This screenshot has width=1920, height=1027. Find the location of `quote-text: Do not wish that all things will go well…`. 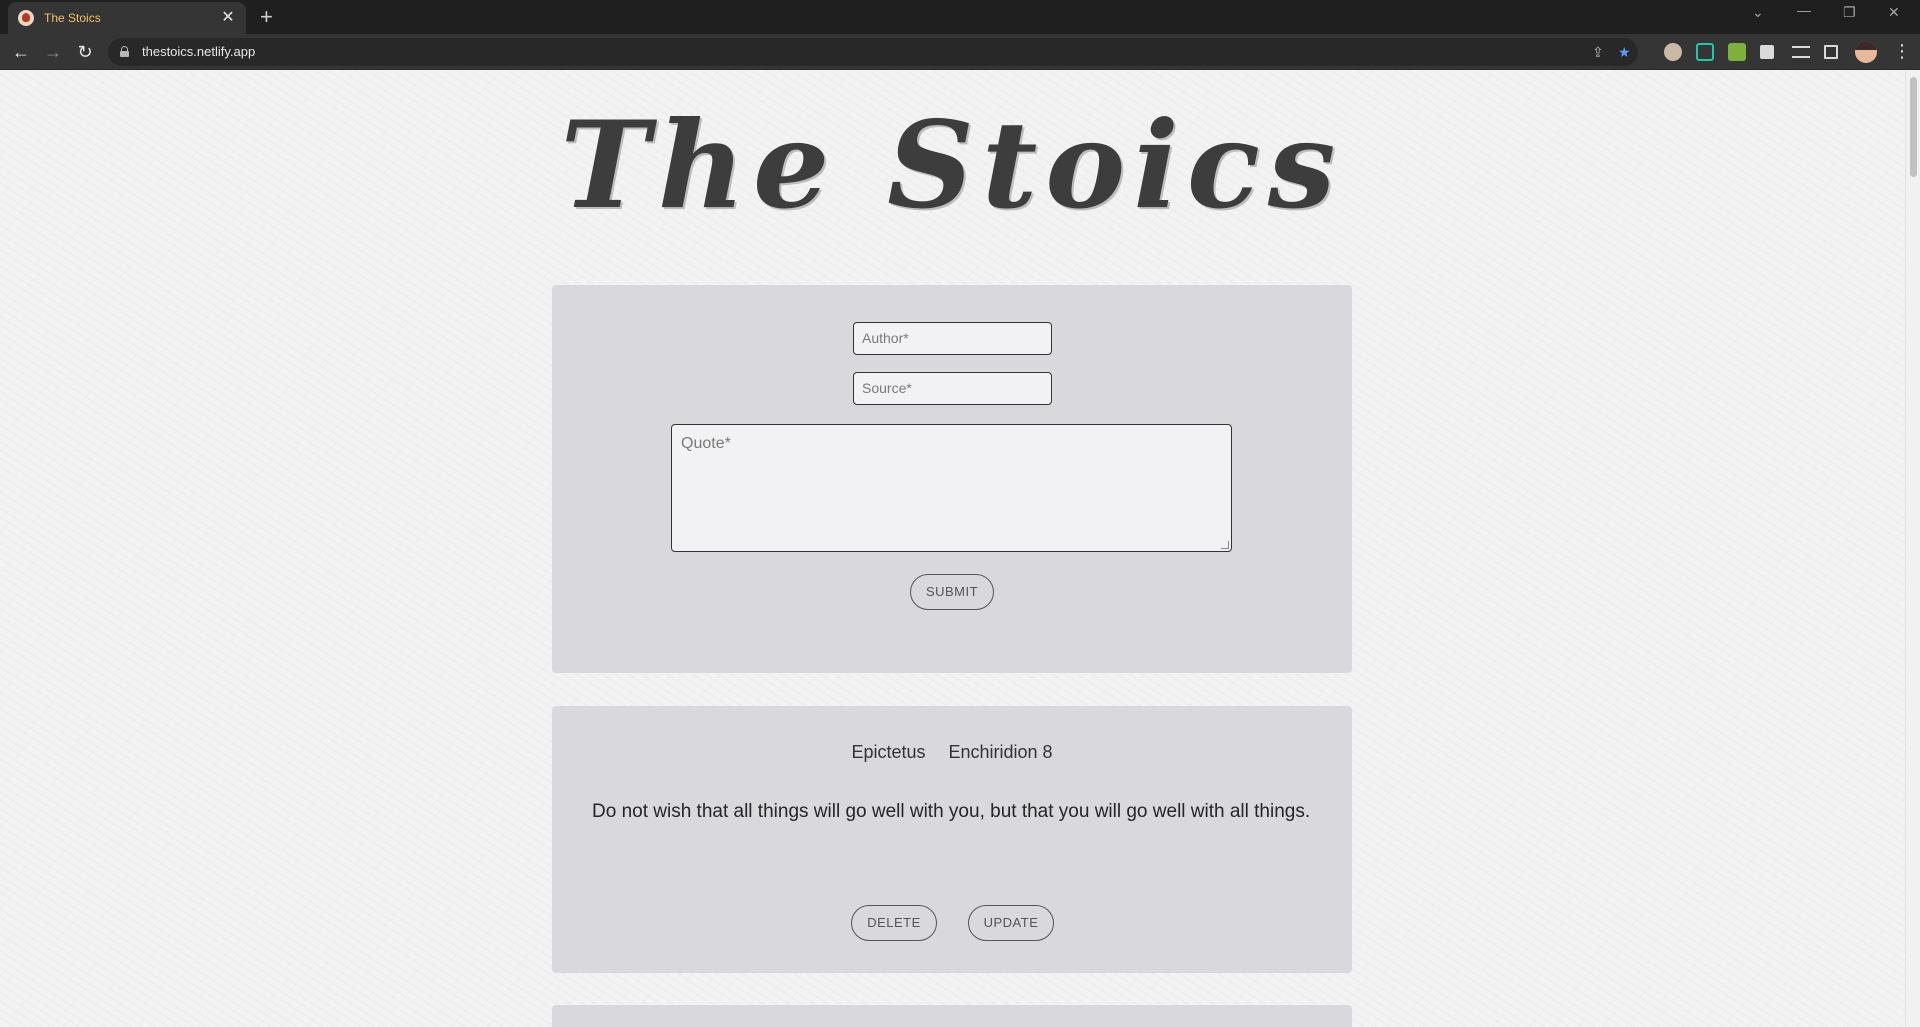

quote-text: Do not wish that all things will go well… is located at coordinates (951, 811).